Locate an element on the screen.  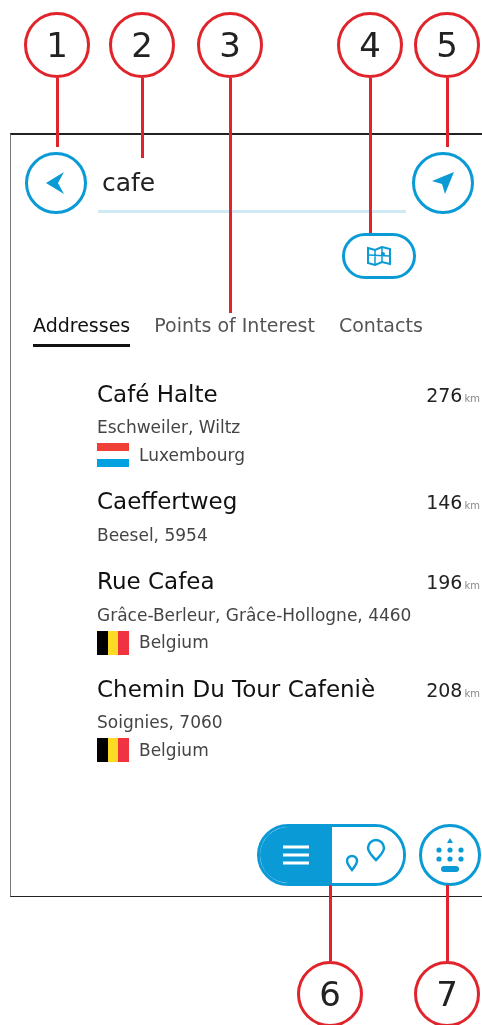
callout-badge: 4 is located at coordinates (370, 45).